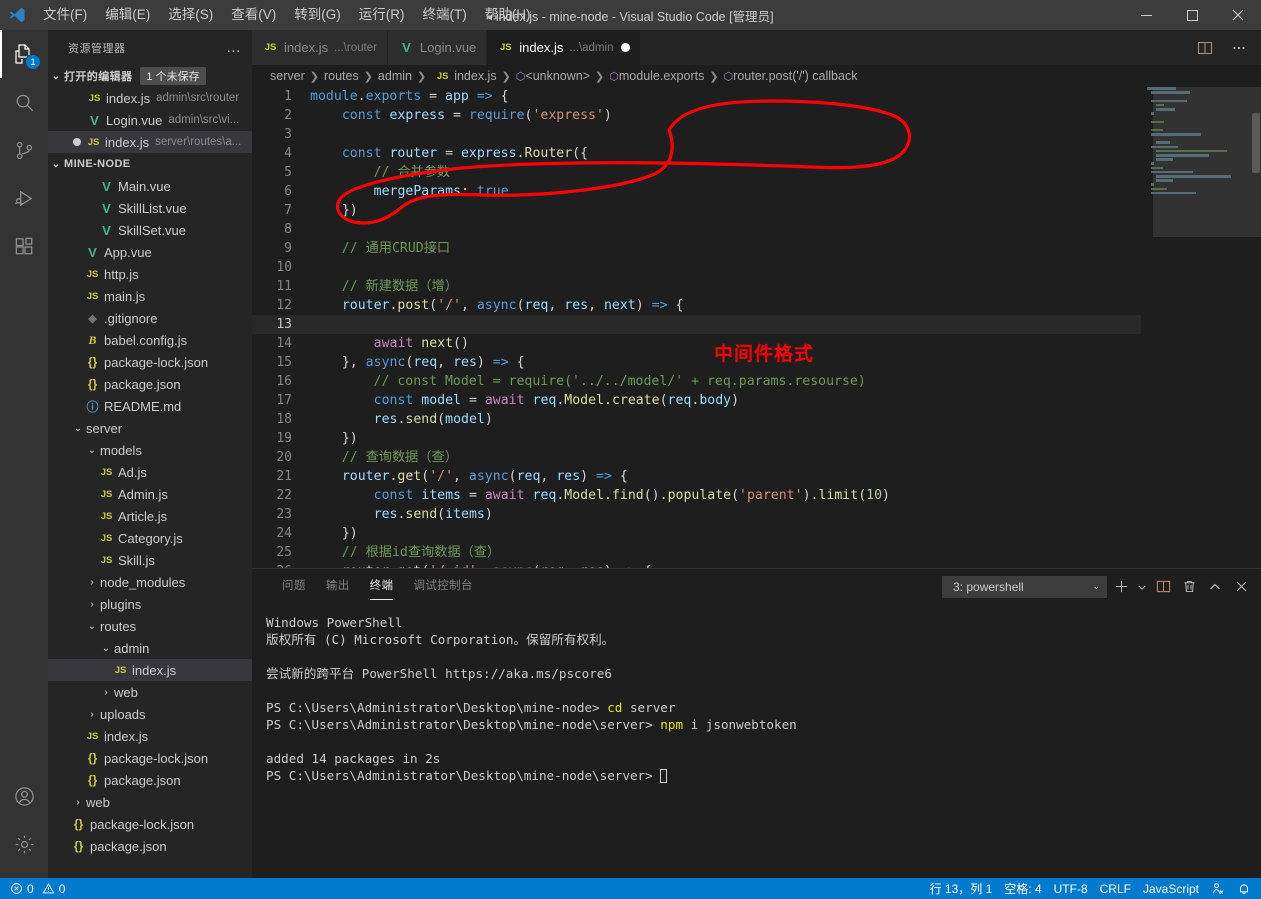 The image size is (1261, 899). What do you see at coordinates (696, 229) in the screenshot?
I see `code-line: 8` at bounding box center [696, 229].